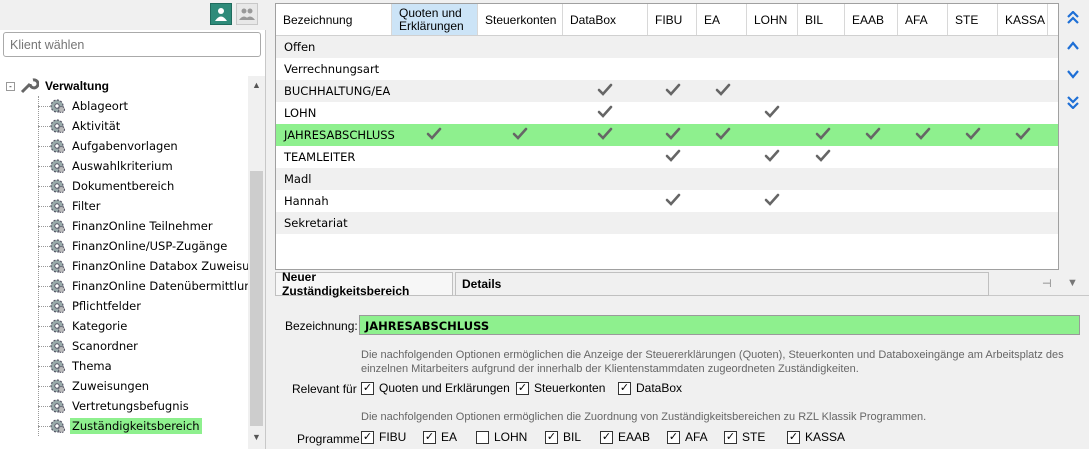  What do you see at coordinates (1047, 283) in the screenshot?
I see `pin-icon: ⊣` at bounding box center [1047, 283].